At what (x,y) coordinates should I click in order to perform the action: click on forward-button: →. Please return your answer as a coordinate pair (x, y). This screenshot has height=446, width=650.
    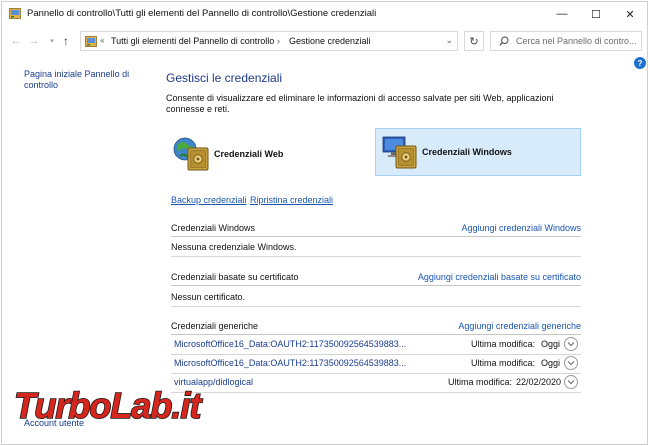
    Looking at the image, I should click on (34, 41).